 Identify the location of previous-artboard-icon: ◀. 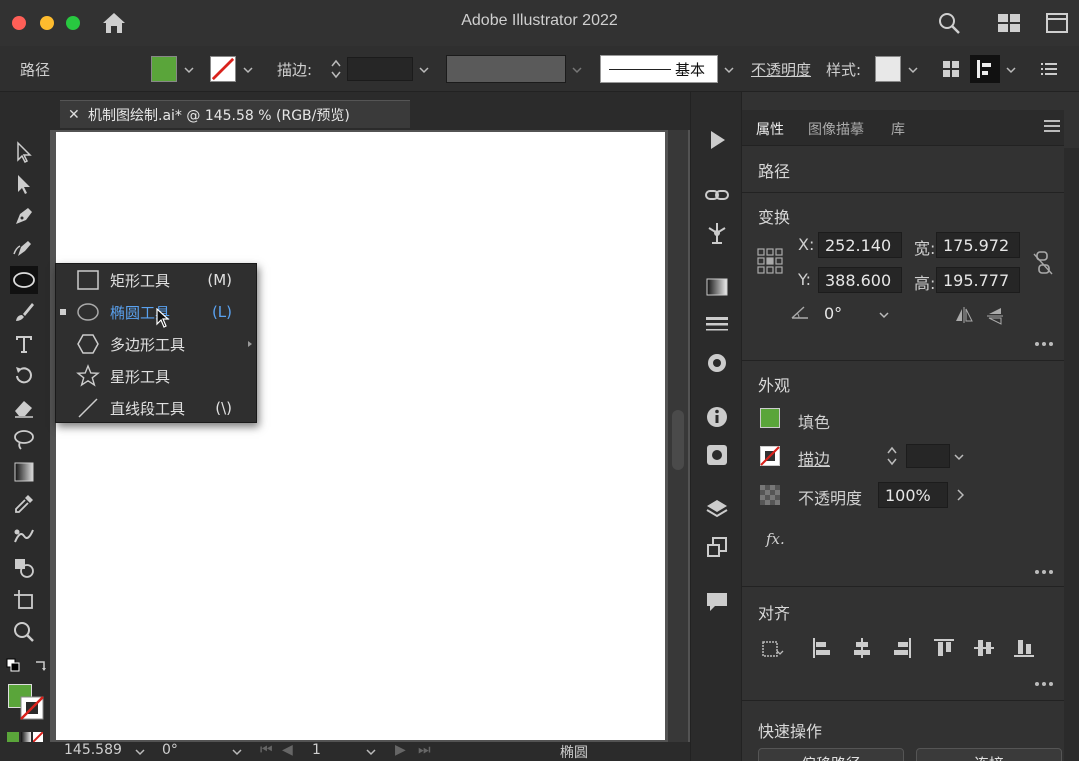
(287, 750).